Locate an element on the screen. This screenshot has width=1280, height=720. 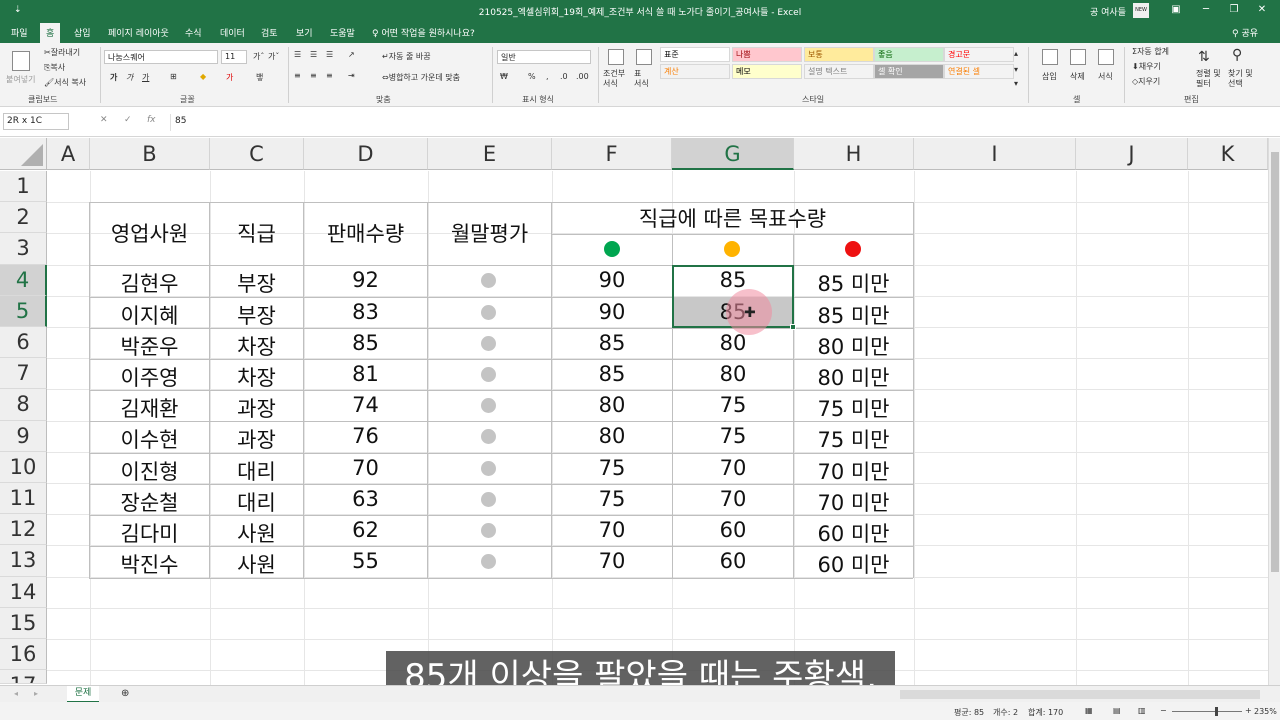
page-layout-icon: ▤ is located at coordinates (1117, 710).